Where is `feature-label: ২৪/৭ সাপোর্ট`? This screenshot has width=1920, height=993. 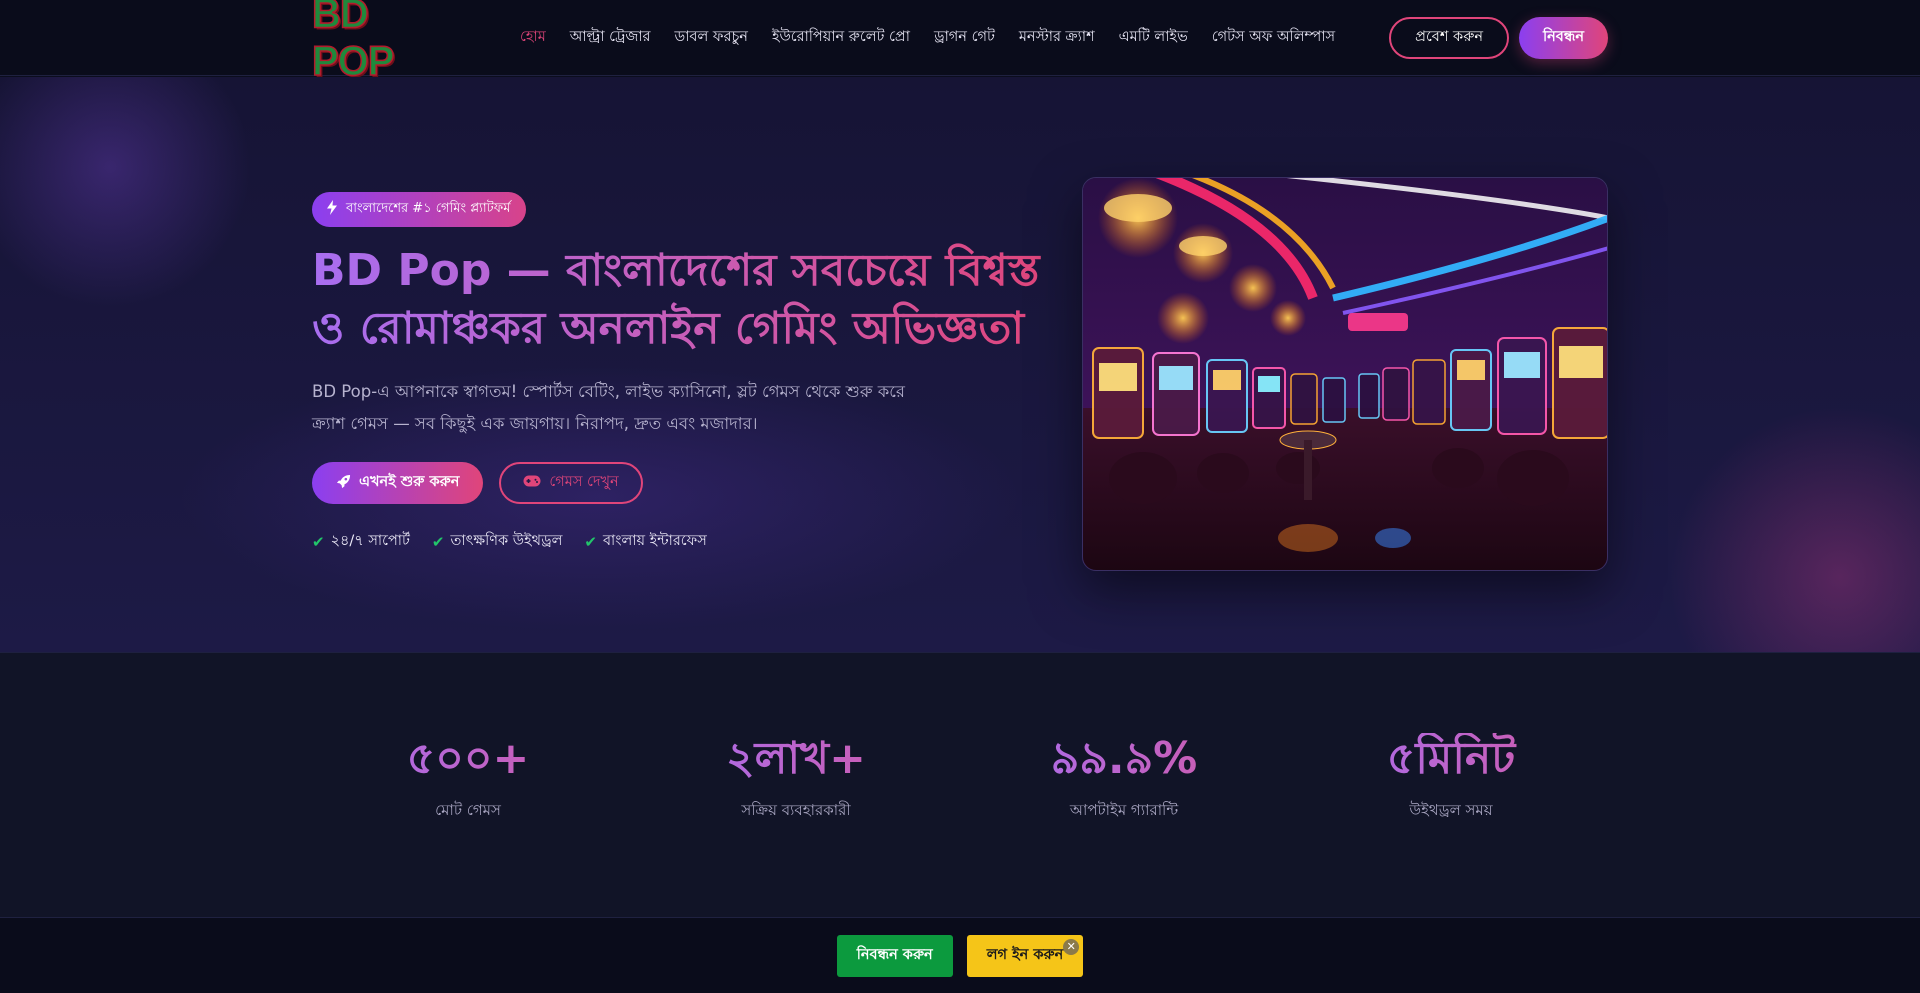 feature-label: ২৪/৭ সাপোর্ট is located at coordinates (370, 541).